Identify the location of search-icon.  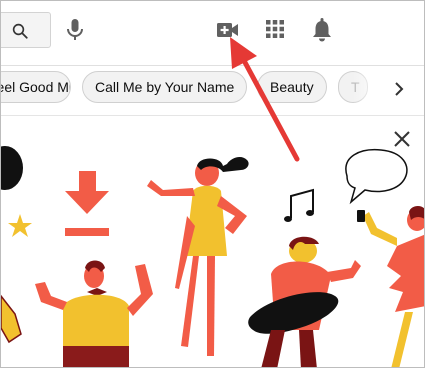
(20, 31).